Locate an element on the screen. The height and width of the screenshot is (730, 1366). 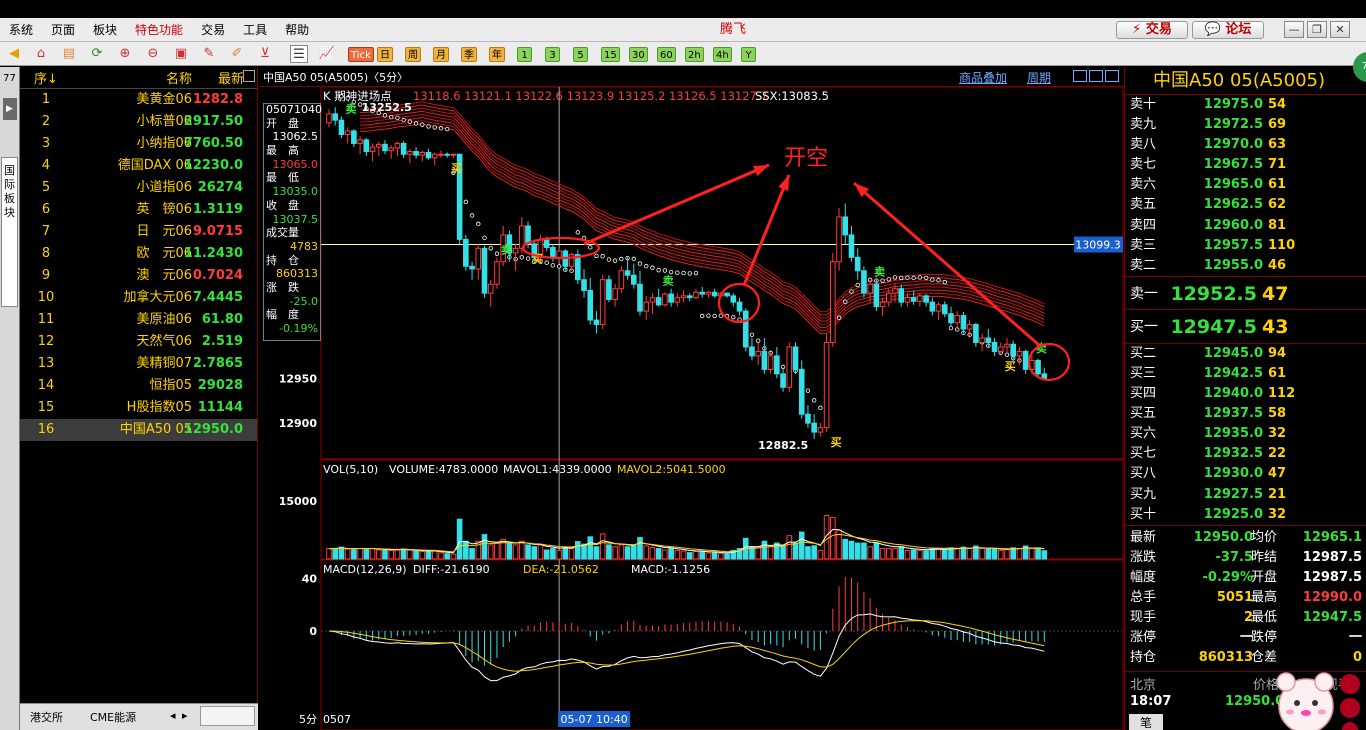
ask-row: 卖四 12960.0 81 is located at coordinates (1245, 226).